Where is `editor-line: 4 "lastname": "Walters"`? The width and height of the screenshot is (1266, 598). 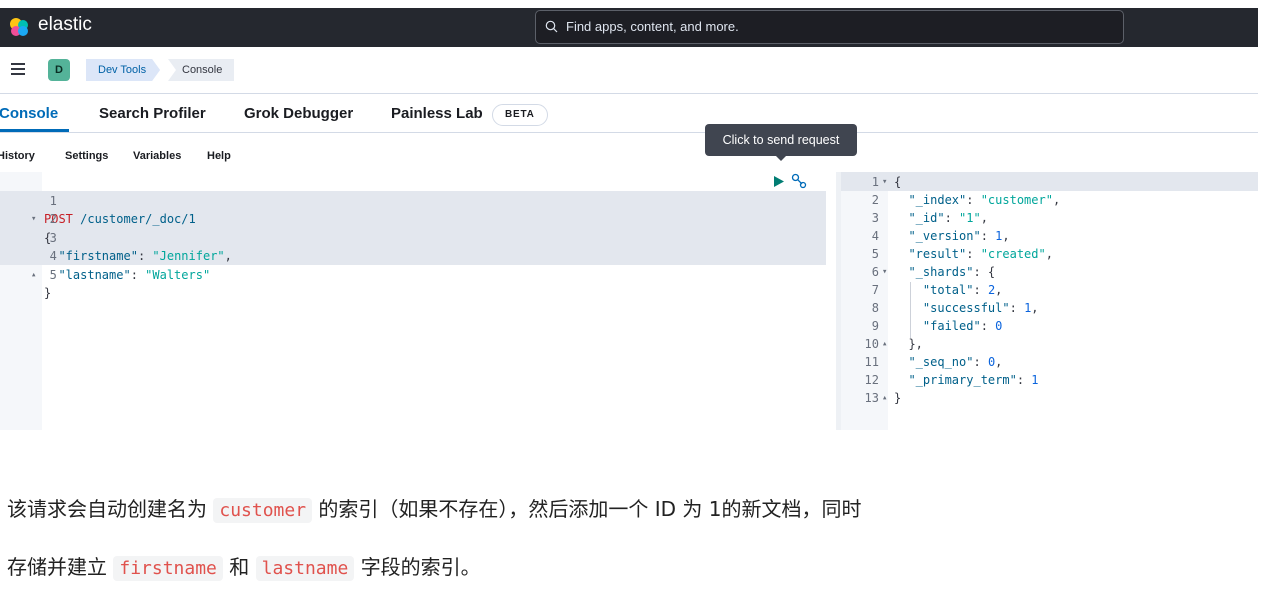 editor-line: 4 "lastname": "Walters" is located at coordinates (130, 265).